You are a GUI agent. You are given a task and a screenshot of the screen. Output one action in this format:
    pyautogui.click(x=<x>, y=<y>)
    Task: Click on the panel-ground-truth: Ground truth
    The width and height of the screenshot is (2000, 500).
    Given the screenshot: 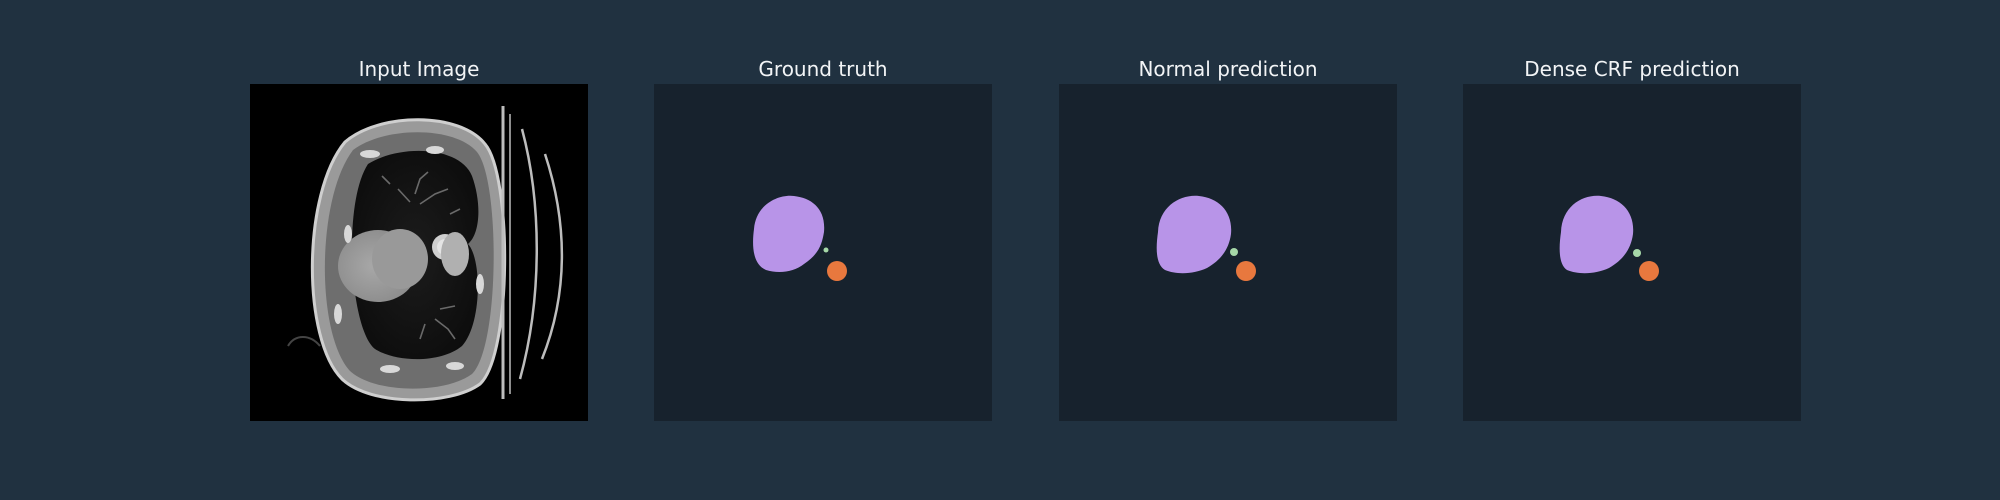 What is the action you would take?
    pyautogui.click(x=823, y=238)
    